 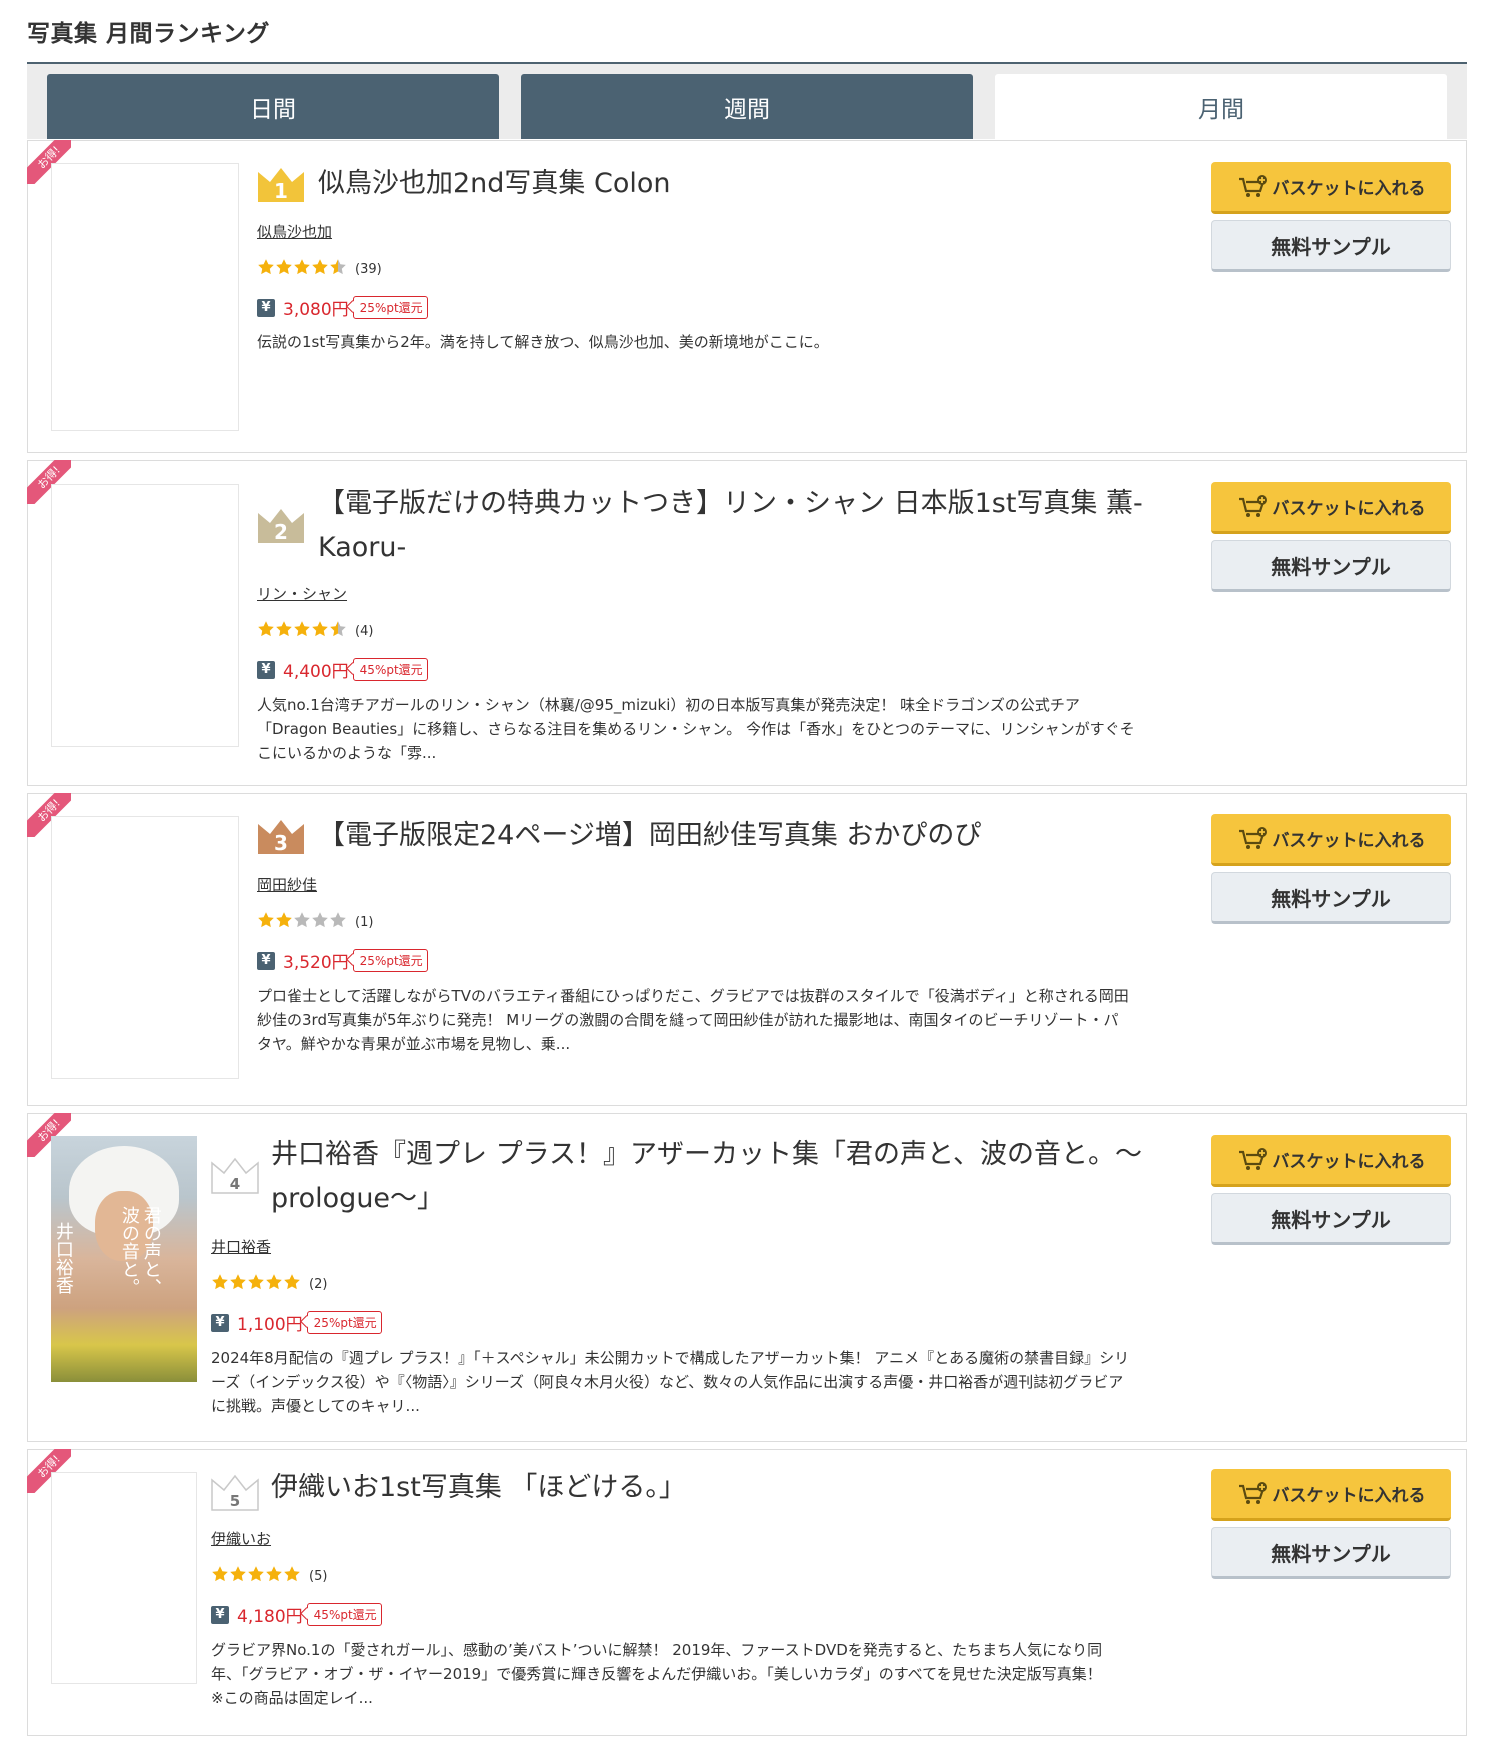 I want to click on price: 3,520円, so click(x=316, y=963).